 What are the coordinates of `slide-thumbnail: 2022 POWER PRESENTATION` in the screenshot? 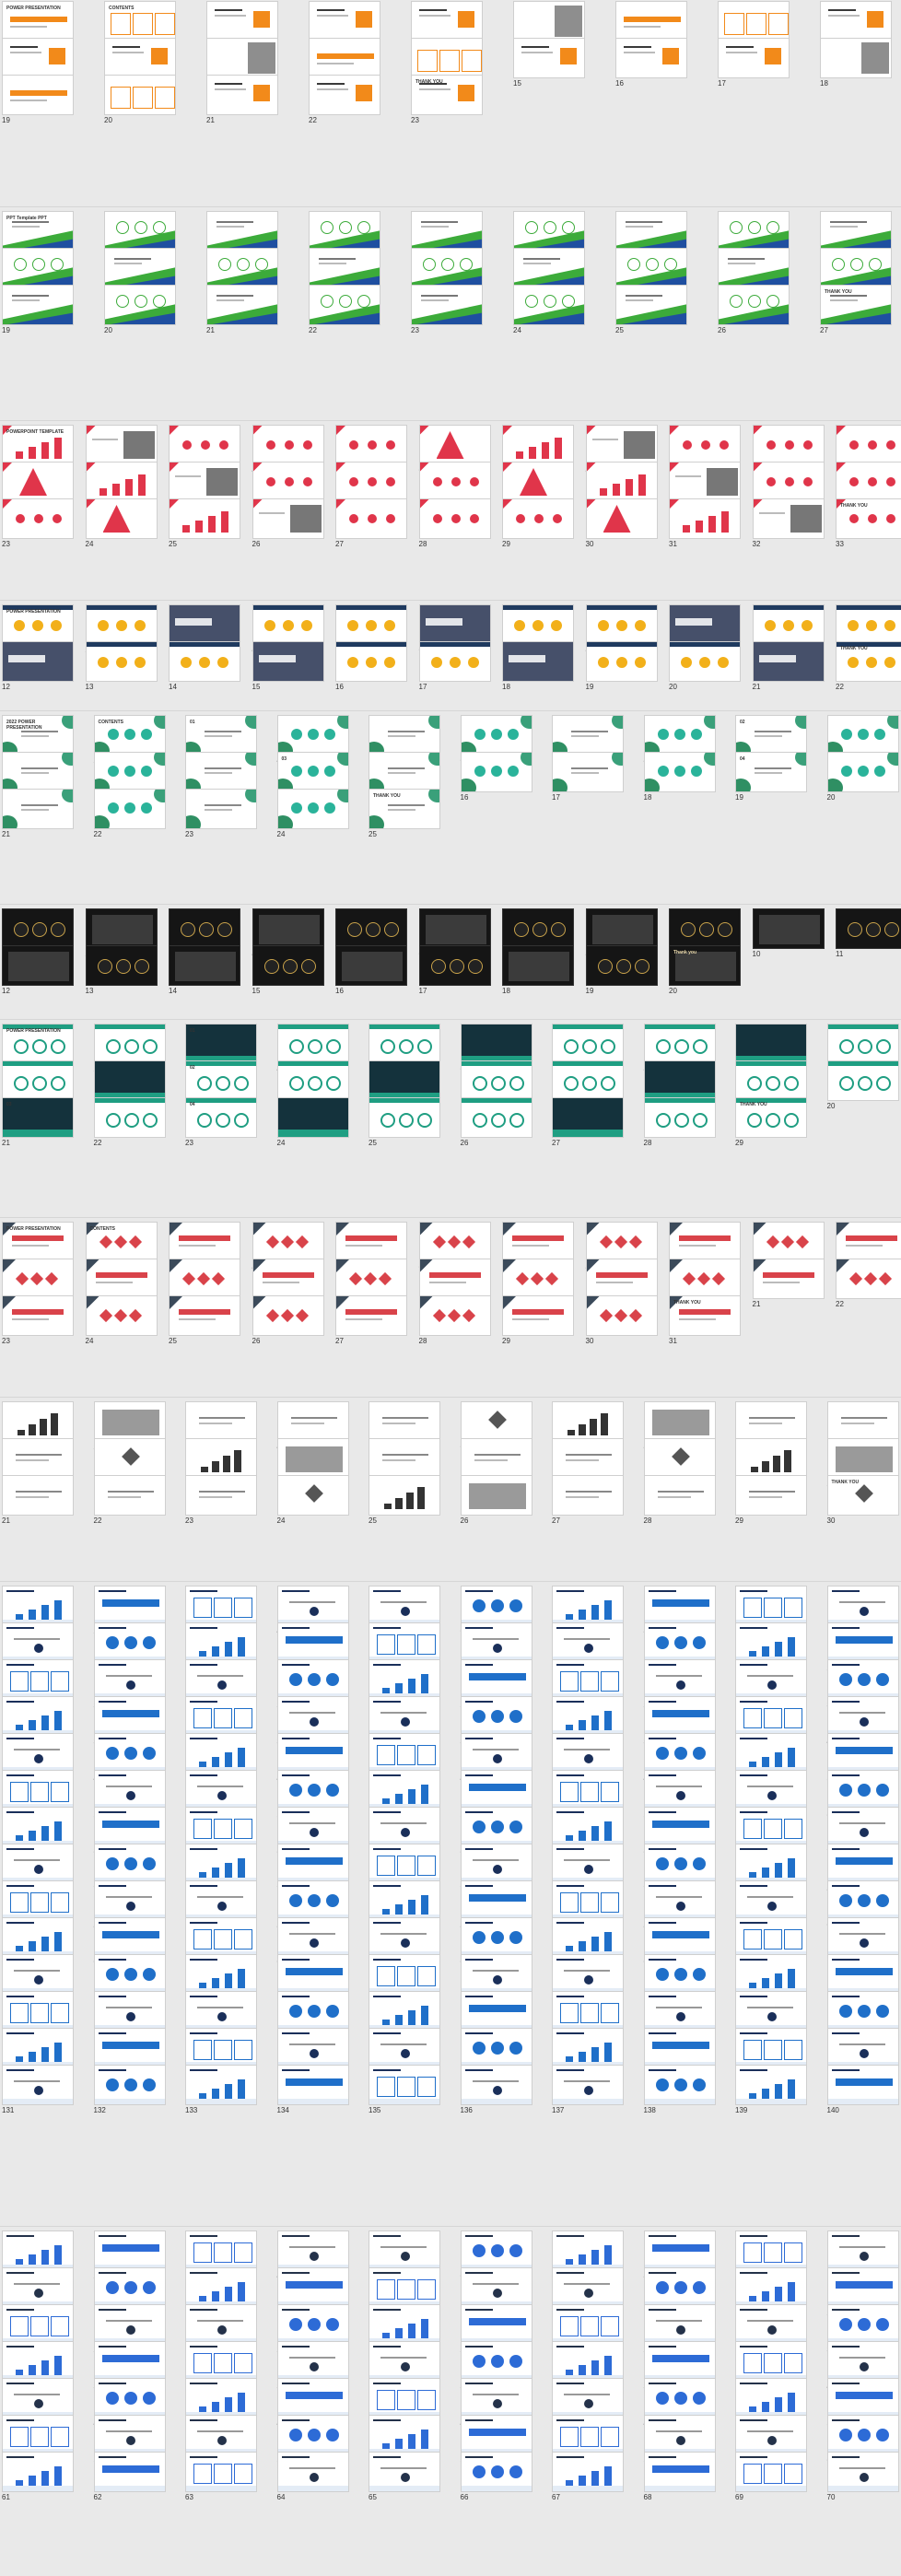 It's located at (38, 735).